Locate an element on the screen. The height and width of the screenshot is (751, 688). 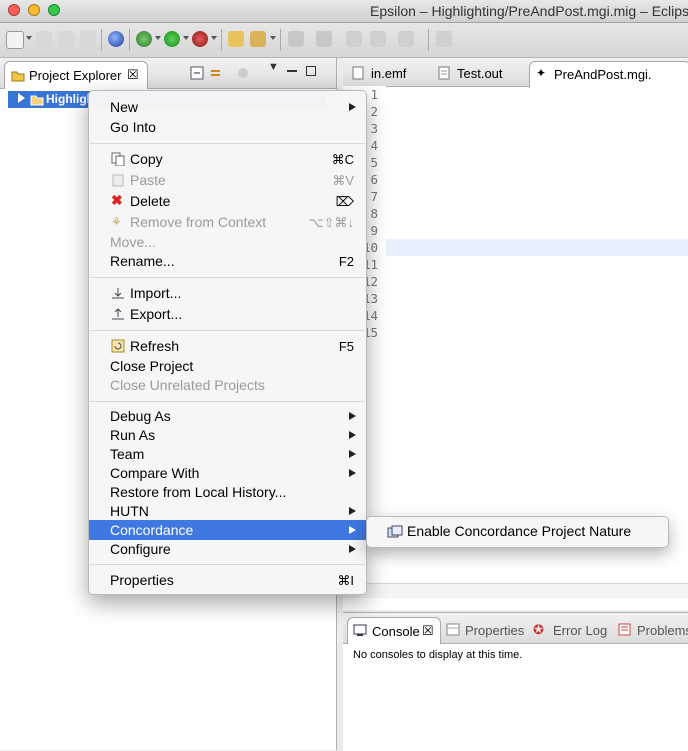
line-number: 4 is located at coordinates (374, 145).